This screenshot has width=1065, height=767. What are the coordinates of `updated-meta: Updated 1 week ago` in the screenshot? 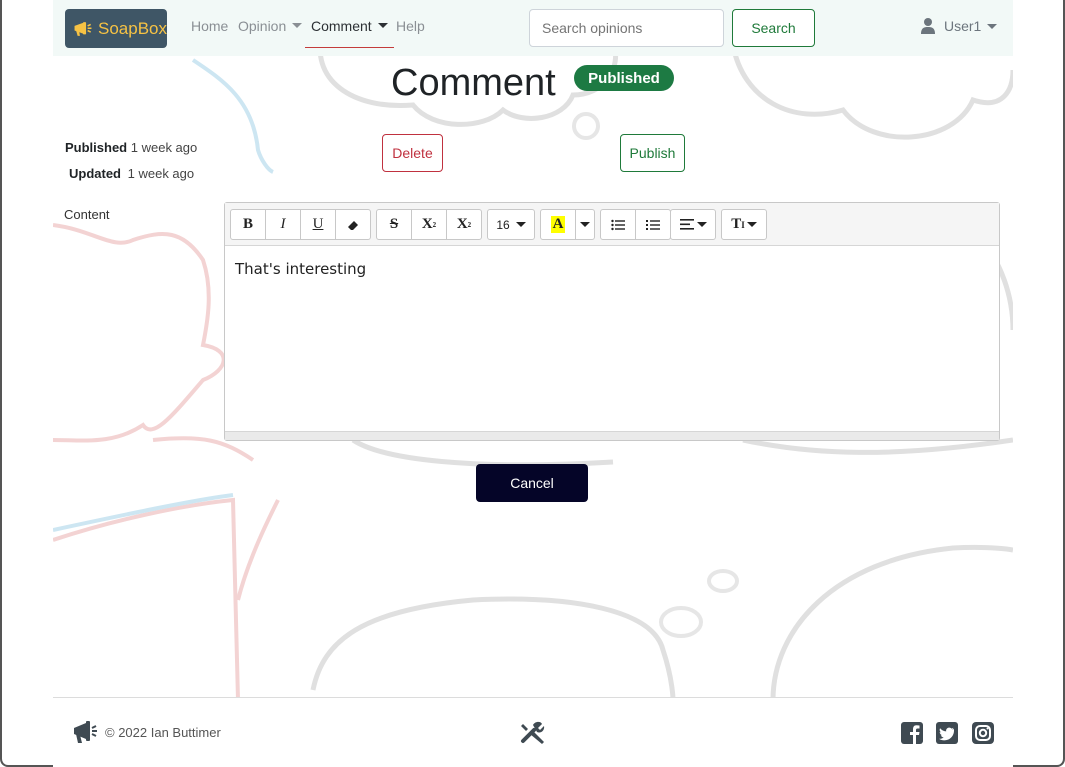 It's located at (131, 173).